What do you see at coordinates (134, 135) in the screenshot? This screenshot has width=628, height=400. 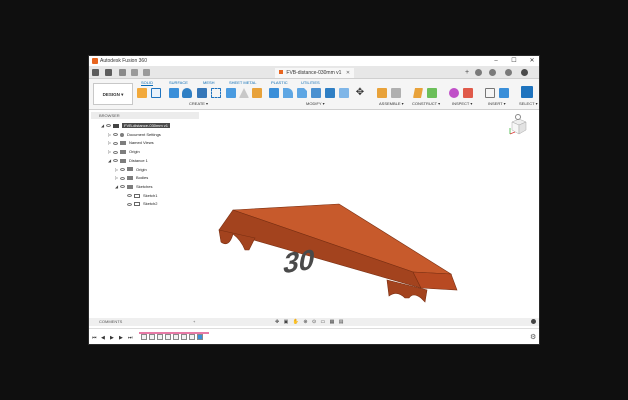 I see `browser-item: ▷ Document Settings` at bounding box center [134, 135].